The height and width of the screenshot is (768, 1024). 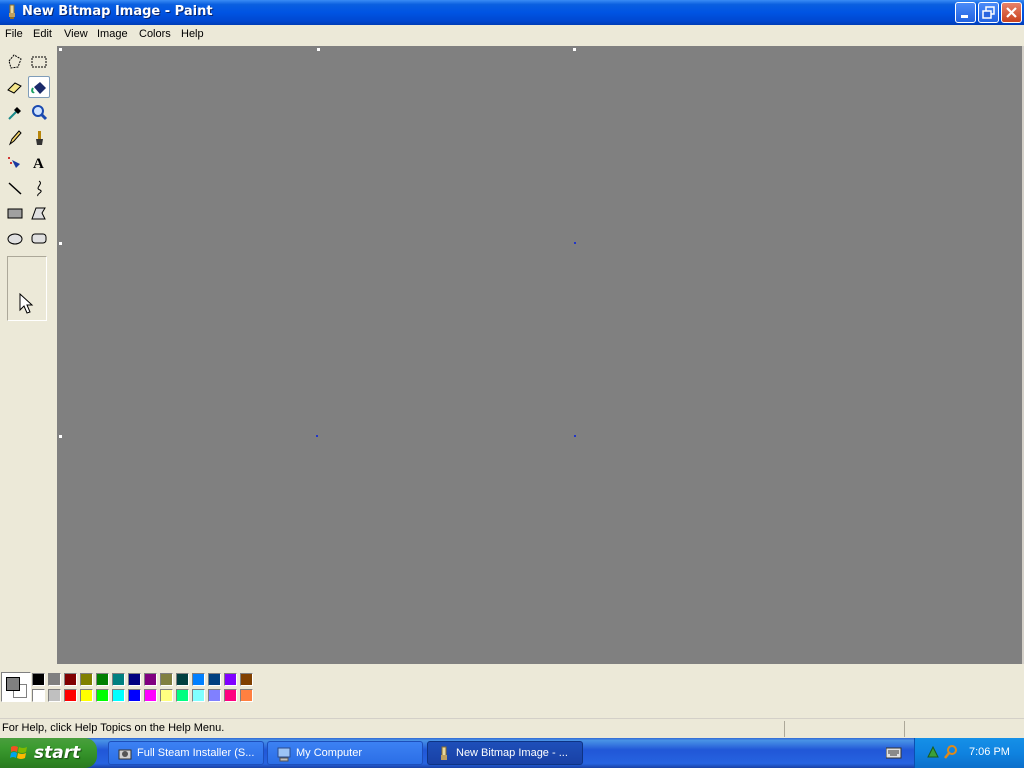 I want to click on restore-button, so click(x=988, y=12).